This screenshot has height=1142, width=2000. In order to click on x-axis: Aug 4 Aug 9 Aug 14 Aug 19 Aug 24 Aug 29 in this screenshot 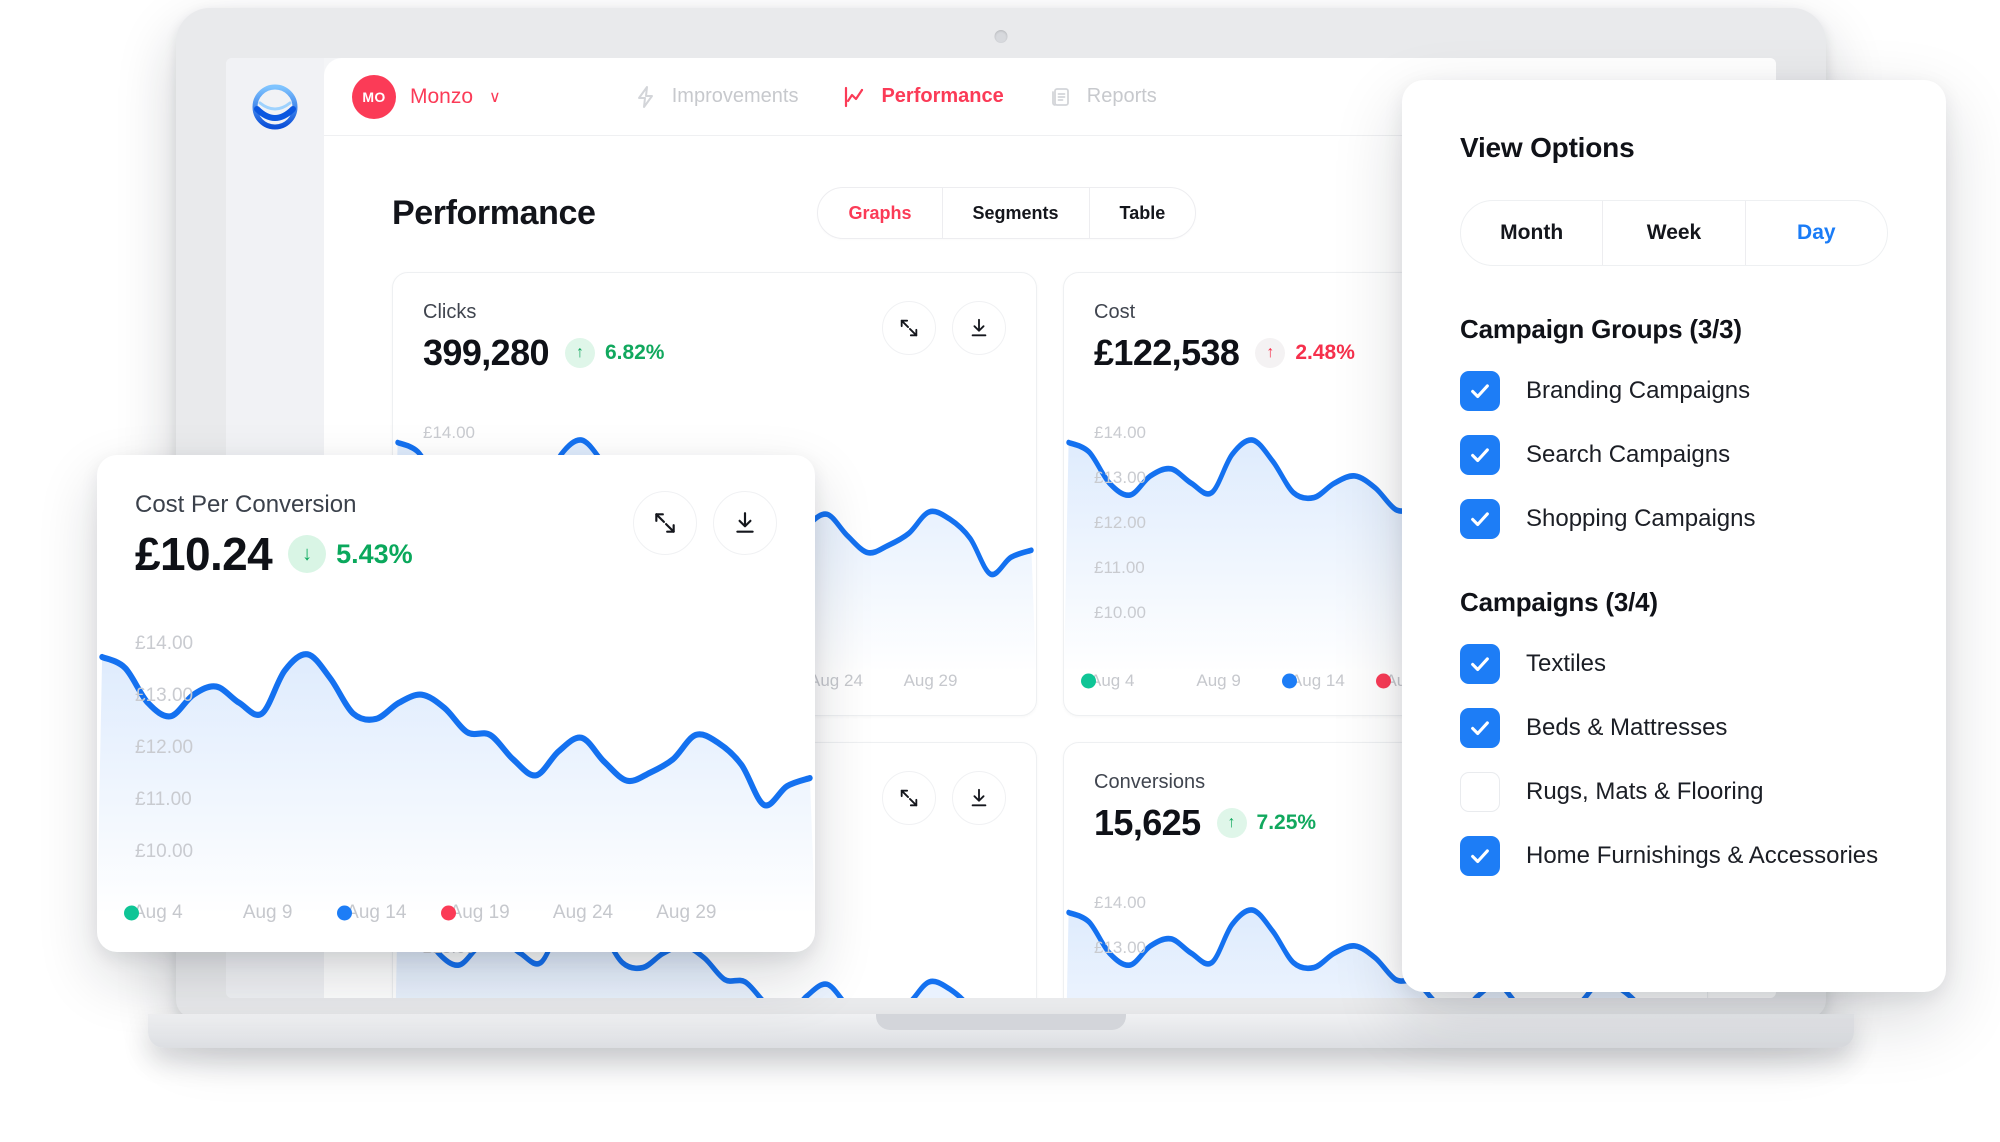, I will do `click(456, 913)`.